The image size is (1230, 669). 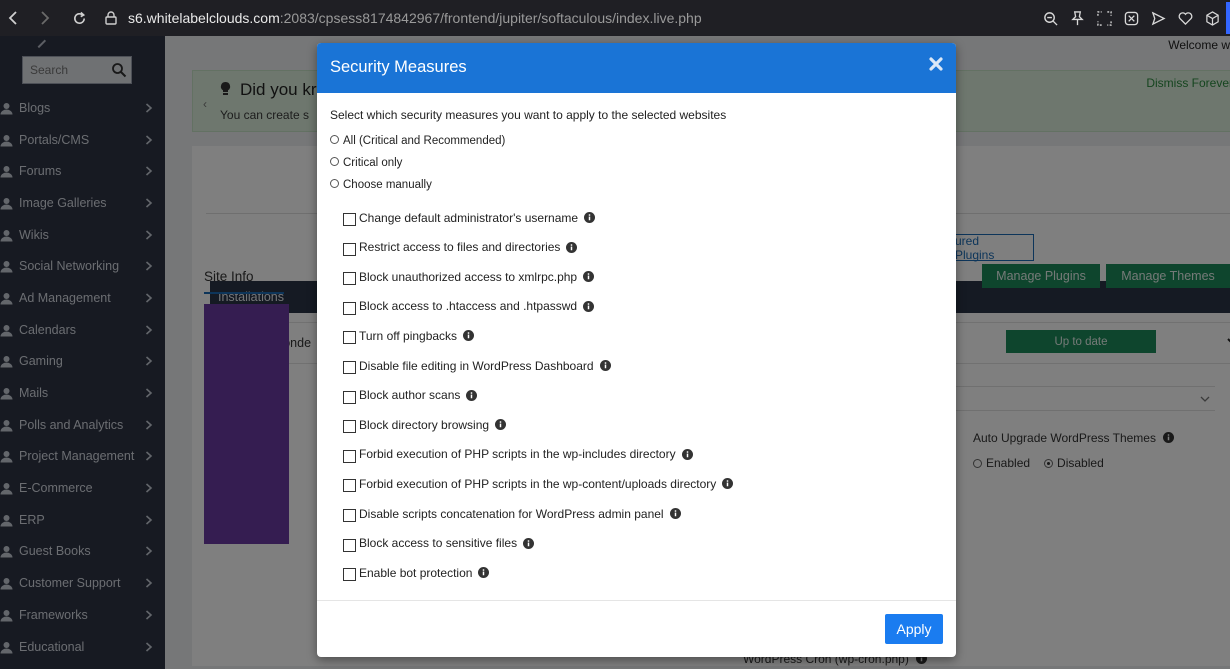 I want to click on security-option: Restrict access to files and directories, so click(x=460, y=247).